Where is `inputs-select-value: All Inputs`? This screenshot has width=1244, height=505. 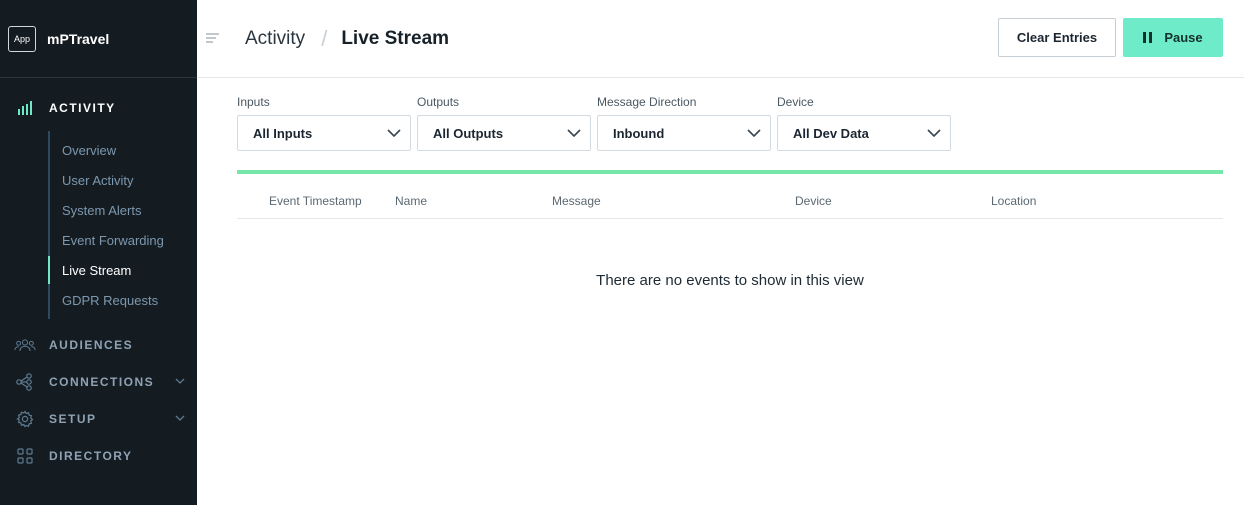 inputs-select-value: All Inputs is located at coordinates (283, 133).